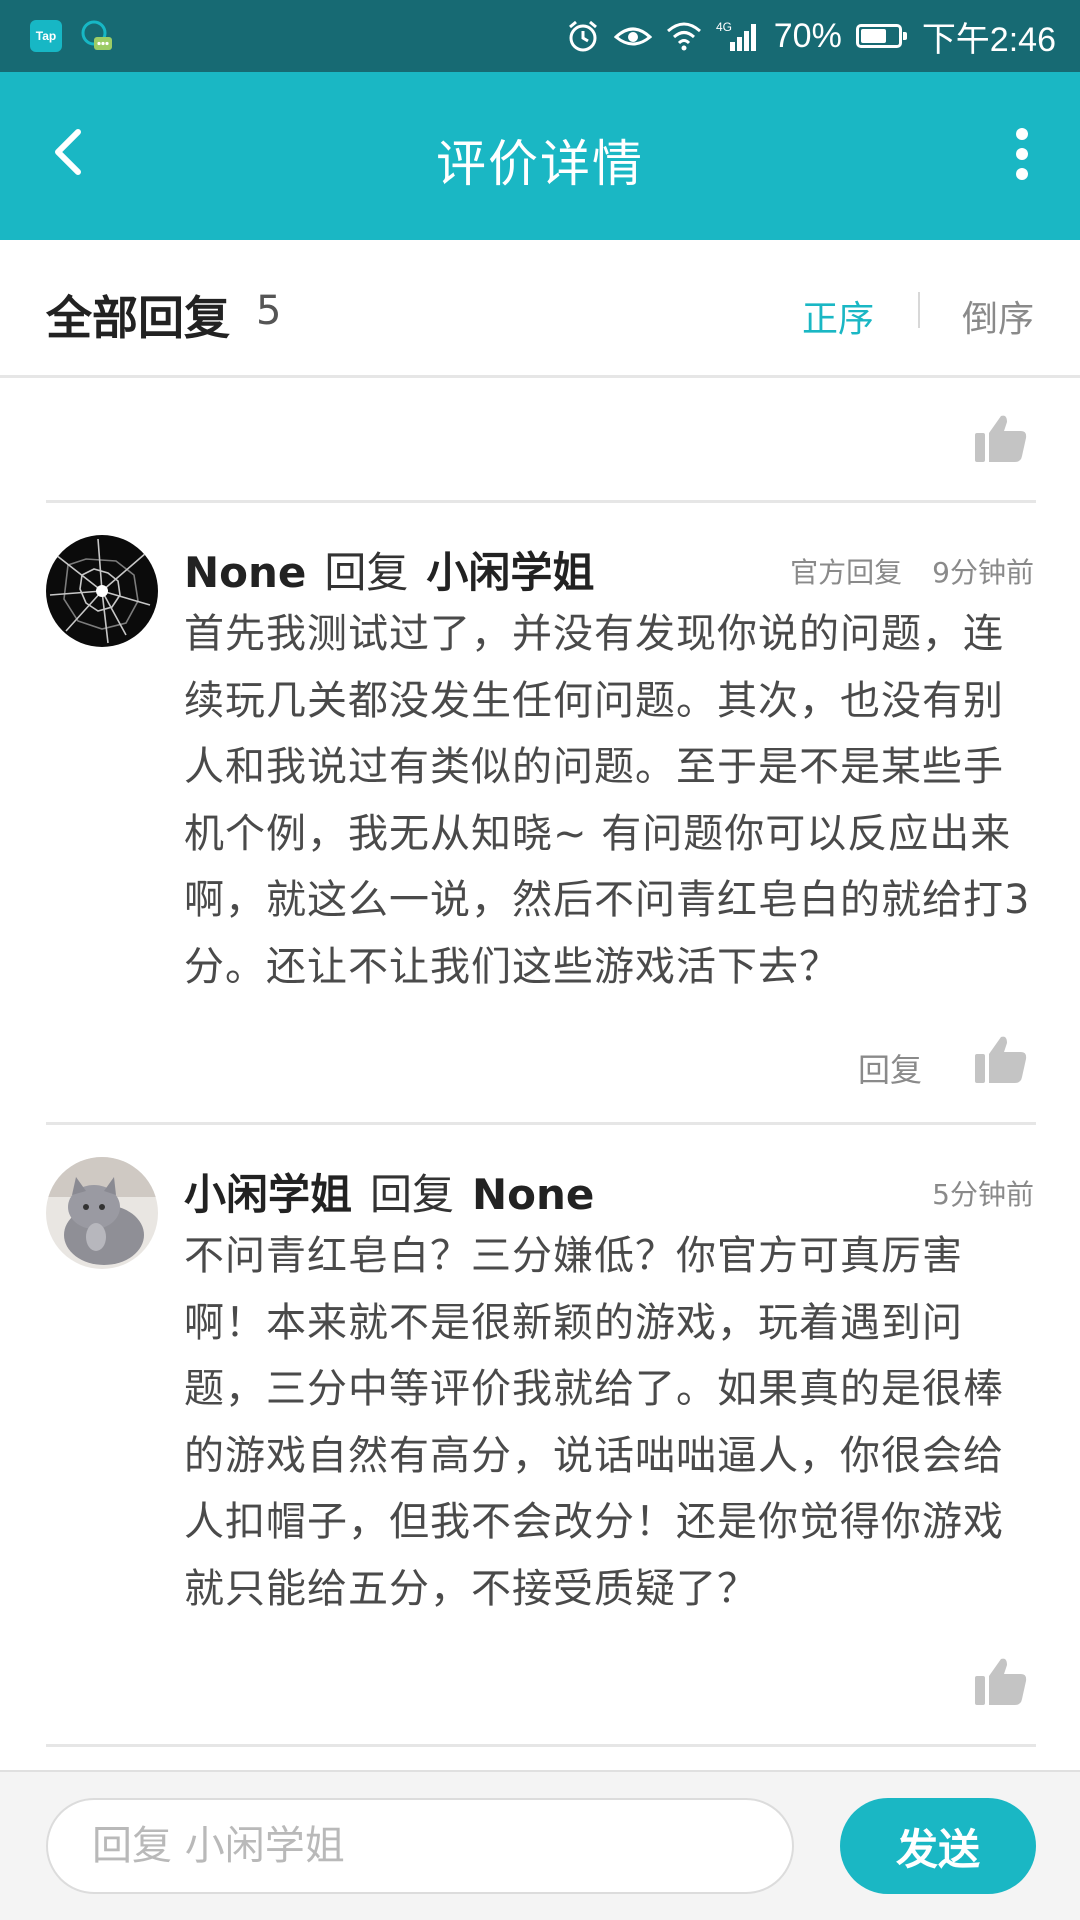  Describe the element at coordinates (919, 310) in the screenshot. I see `sort-divider` at that location.